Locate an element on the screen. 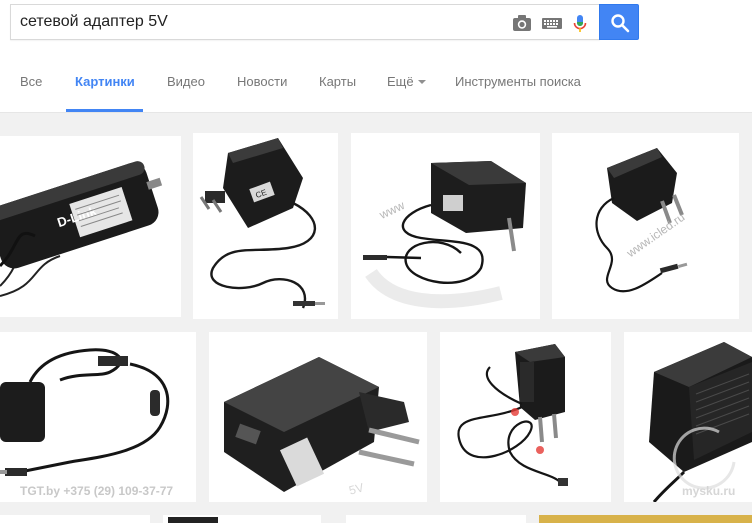  tab-more: Ещё is located at coordinates (406, 82).